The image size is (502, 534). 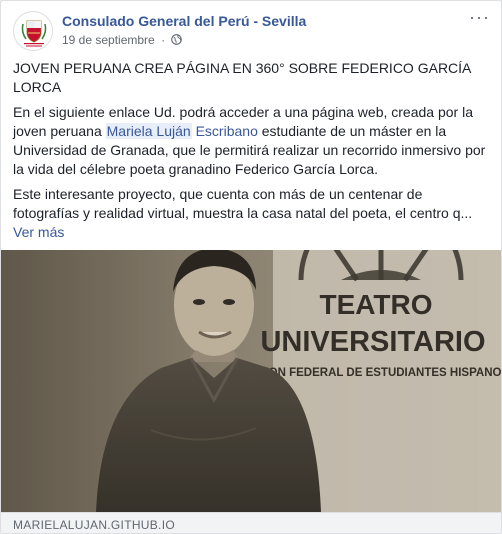 I want to click on tagged-person-link: Mariela Luján, so click(x=148, y=131).